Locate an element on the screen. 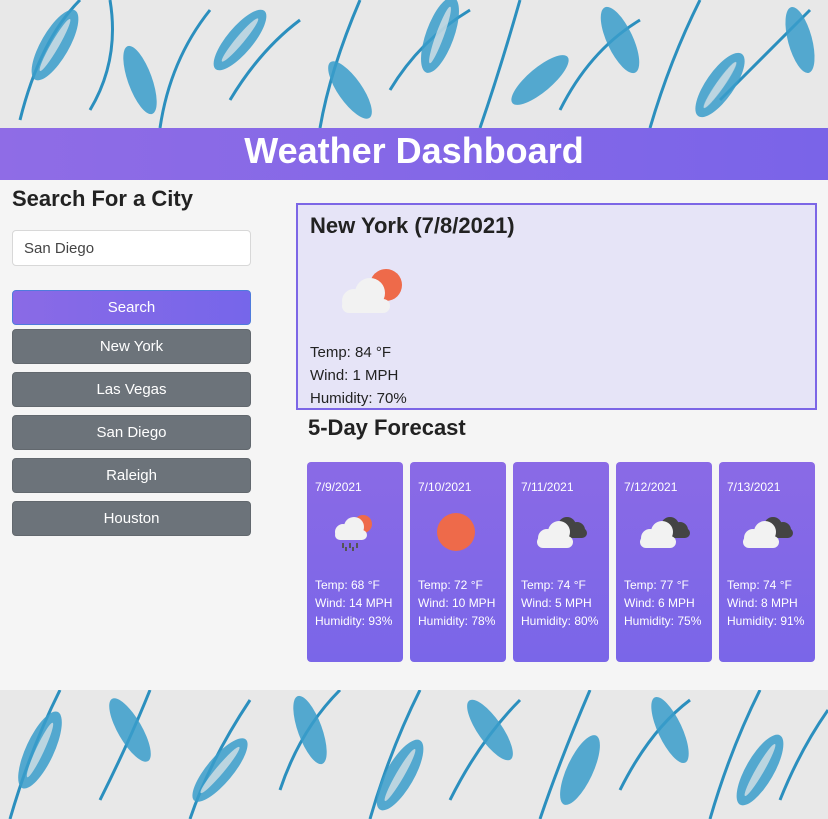 This screenshot has width=828, height=819. sun-icon is located at coordinates (456, 533).